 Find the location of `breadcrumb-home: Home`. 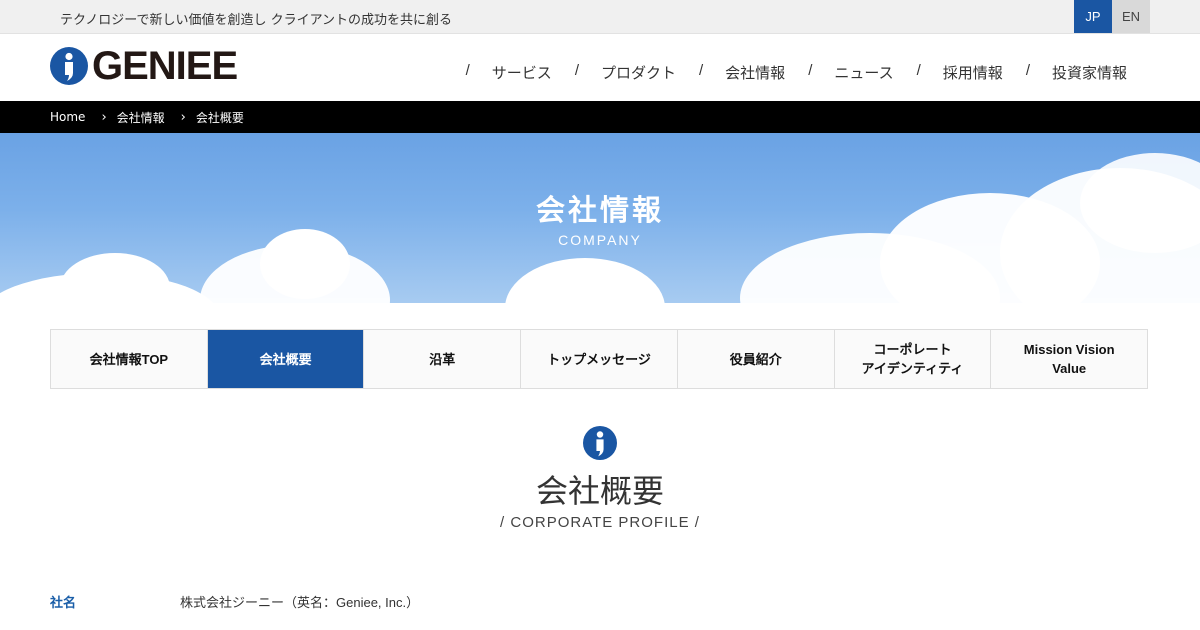

breadcrumb-home: Home is located at coordinates (67, 117).